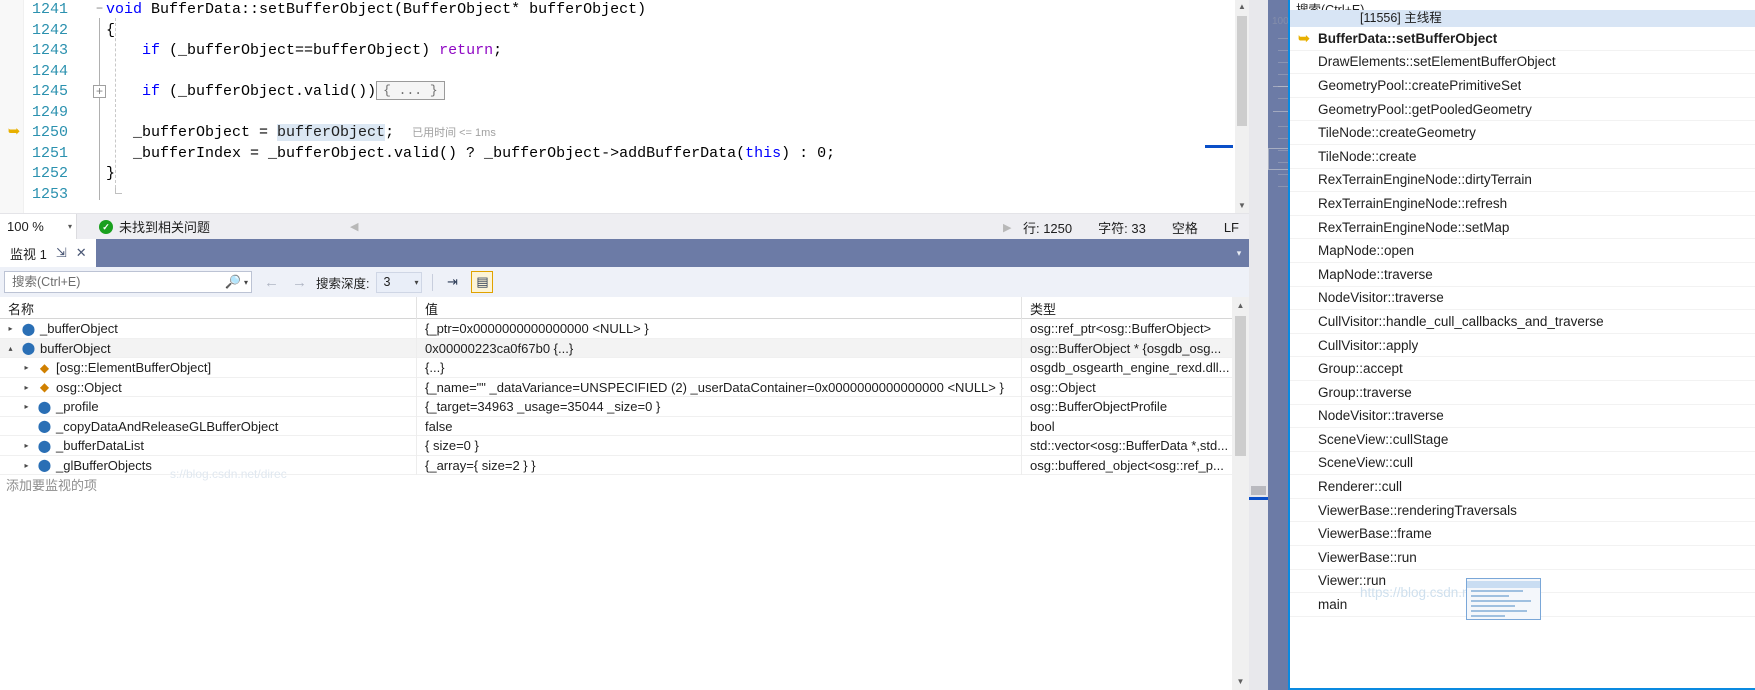  Describe the element at coordinates (1522, 275) in the screenshot. I see `call-stack-frame: MapNode::traverse` at that location.